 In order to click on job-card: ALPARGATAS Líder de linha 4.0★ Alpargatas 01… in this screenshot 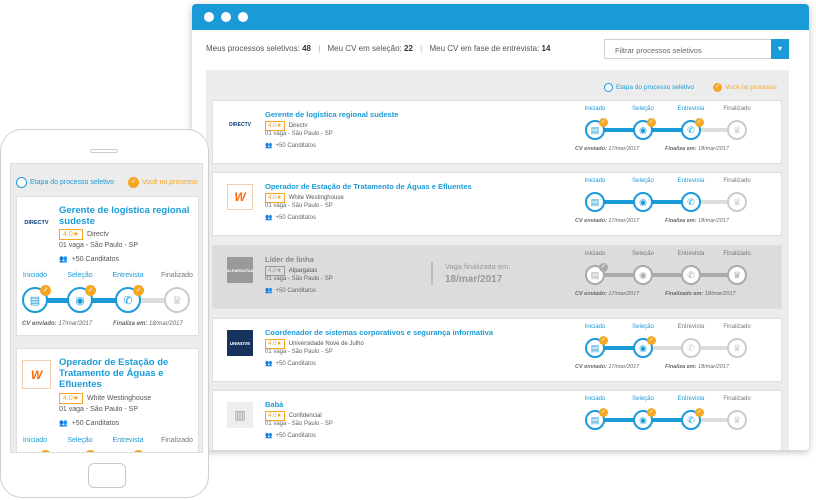, I will do `click(497, 277)`.